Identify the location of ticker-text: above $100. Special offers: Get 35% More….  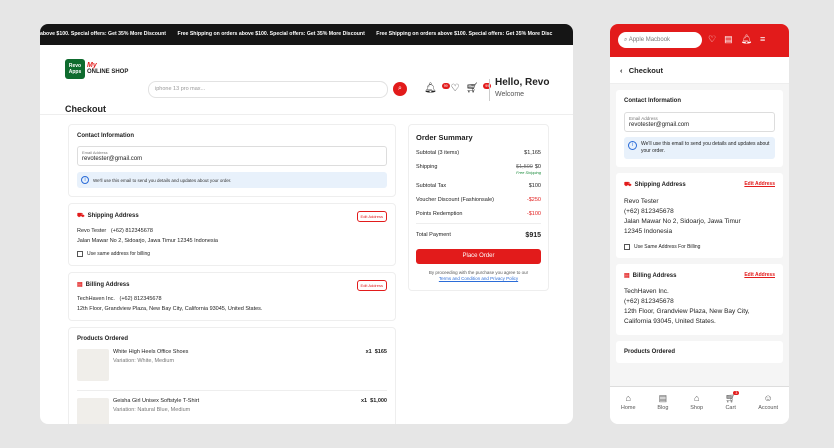
(103, 34).